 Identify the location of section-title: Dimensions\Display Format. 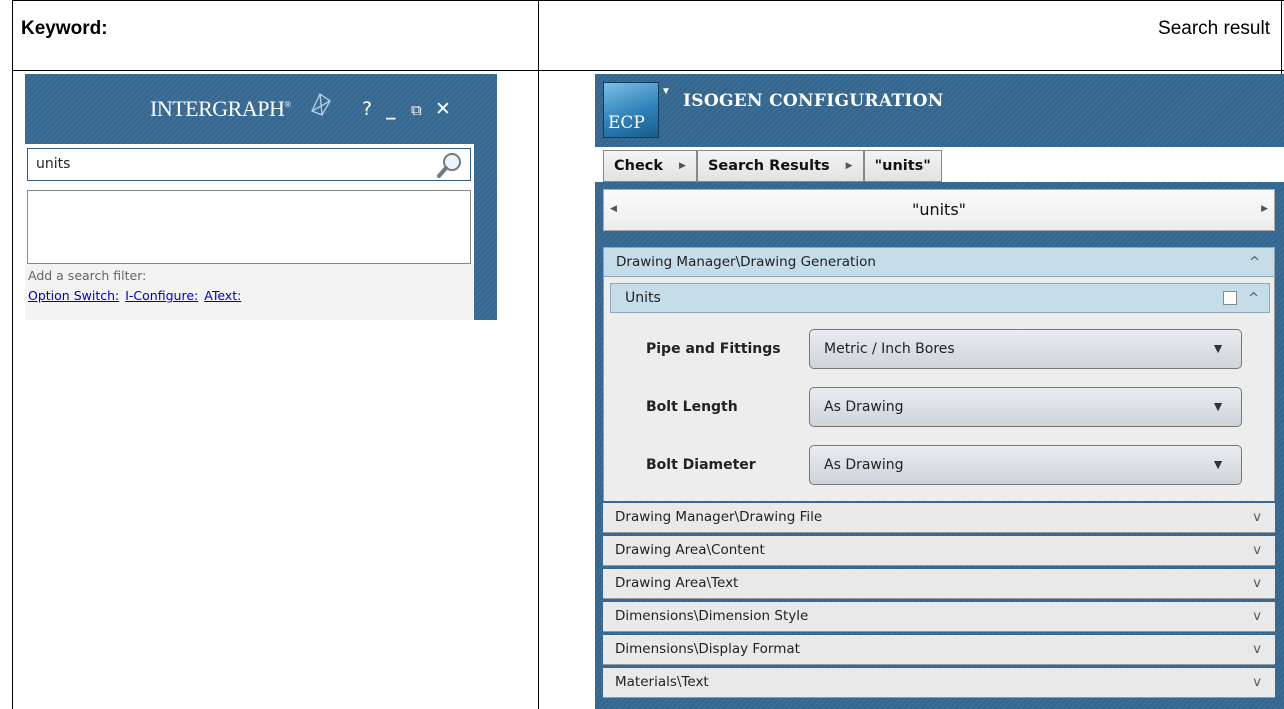
(707, 649).